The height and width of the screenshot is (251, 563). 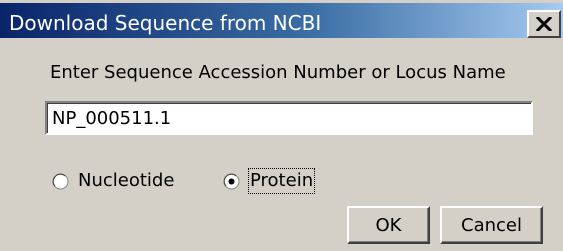 What do you see at coordinates (281, 181) in the screenshot?
I see `radio-protein-label: Protein` at bounding box center [281, 181].